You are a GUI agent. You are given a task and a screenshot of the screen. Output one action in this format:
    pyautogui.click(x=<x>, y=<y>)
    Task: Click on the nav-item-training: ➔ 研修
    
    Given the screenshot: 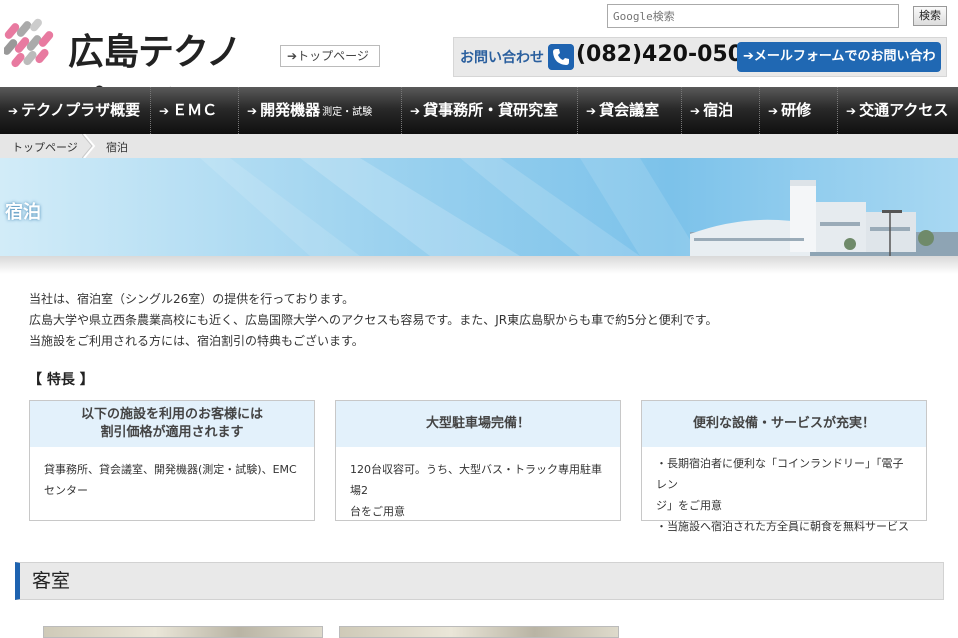 What is the action you would take?
    pyautogui.click(x=799, y=110)
    